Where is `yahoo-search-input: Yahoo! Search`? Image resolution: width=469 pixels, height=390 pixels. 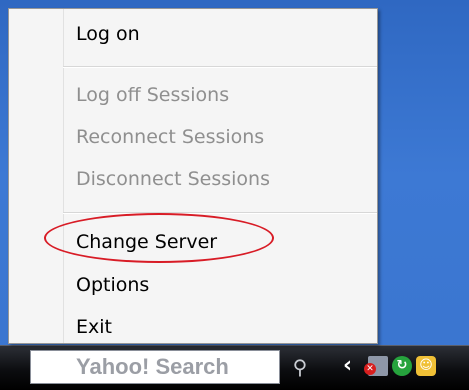 yahoo-search-input: Yahoo! Search is located at coordinates (155, 367).